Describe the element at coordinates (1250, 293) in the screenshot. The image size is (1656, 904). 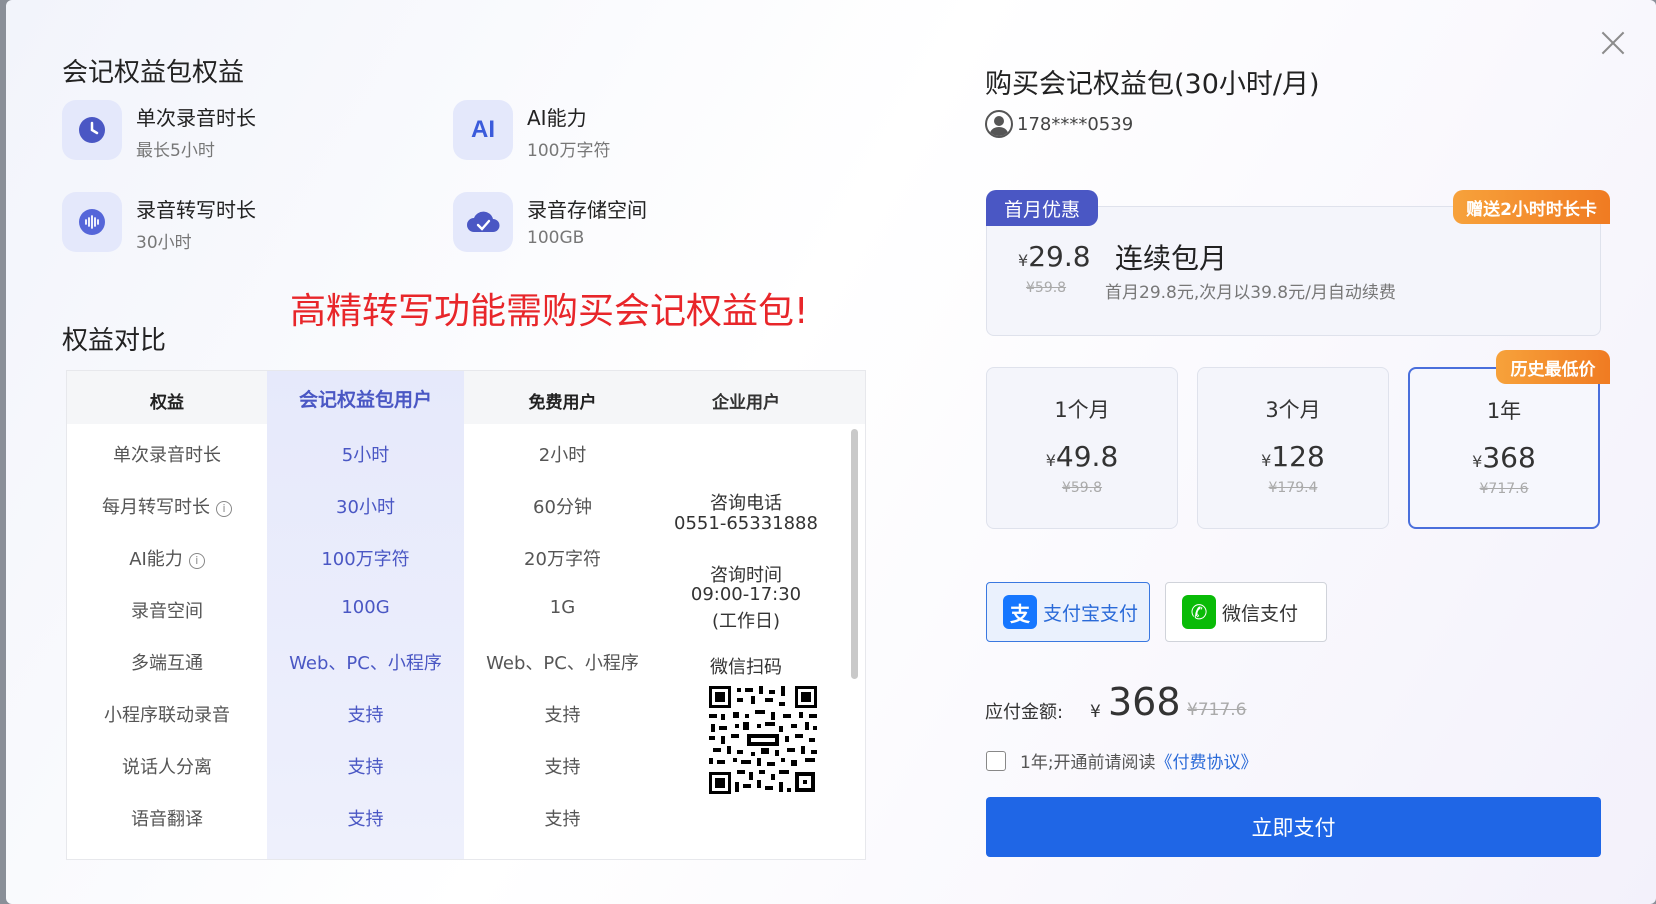
I see `continuous-desc: 首月29.8元,次月以39.8元/月自动续费` at that location.